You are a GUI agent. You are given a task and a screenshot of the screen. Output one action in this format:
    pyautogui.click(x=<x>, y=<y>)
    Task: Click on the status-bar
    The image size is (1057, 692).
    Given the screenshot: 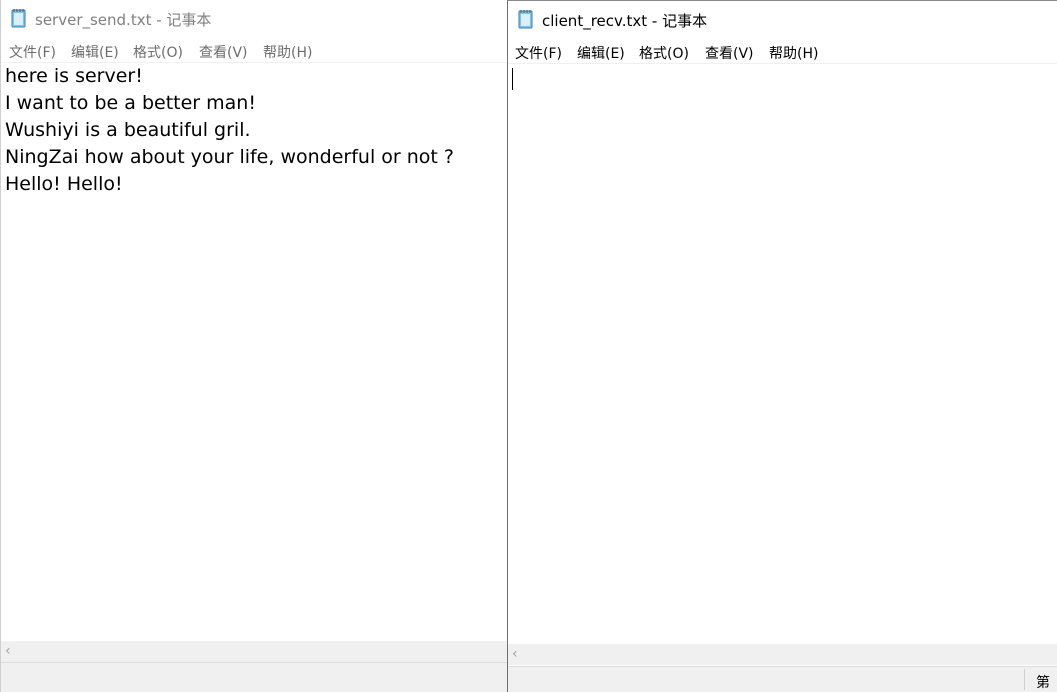 What is the action you would take?
    pyautogui.click(x=254, y=677)
    